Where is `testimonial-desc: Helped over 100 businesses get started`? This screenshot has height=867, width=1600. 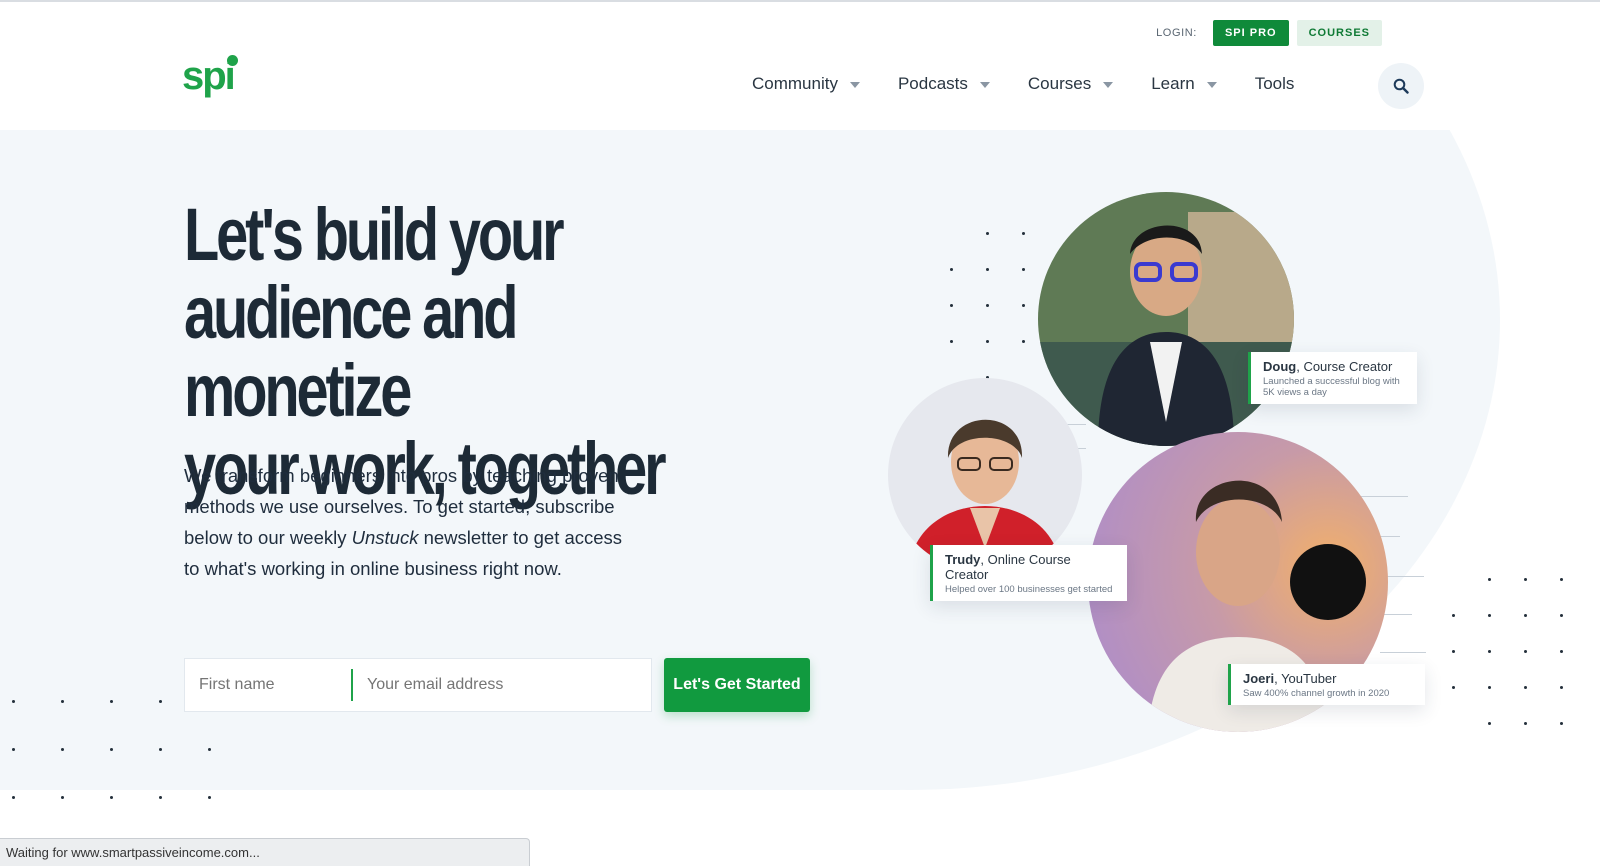
testimonial-desc: Helped over 100 businesses get started is located at coordinates (1029, 589).